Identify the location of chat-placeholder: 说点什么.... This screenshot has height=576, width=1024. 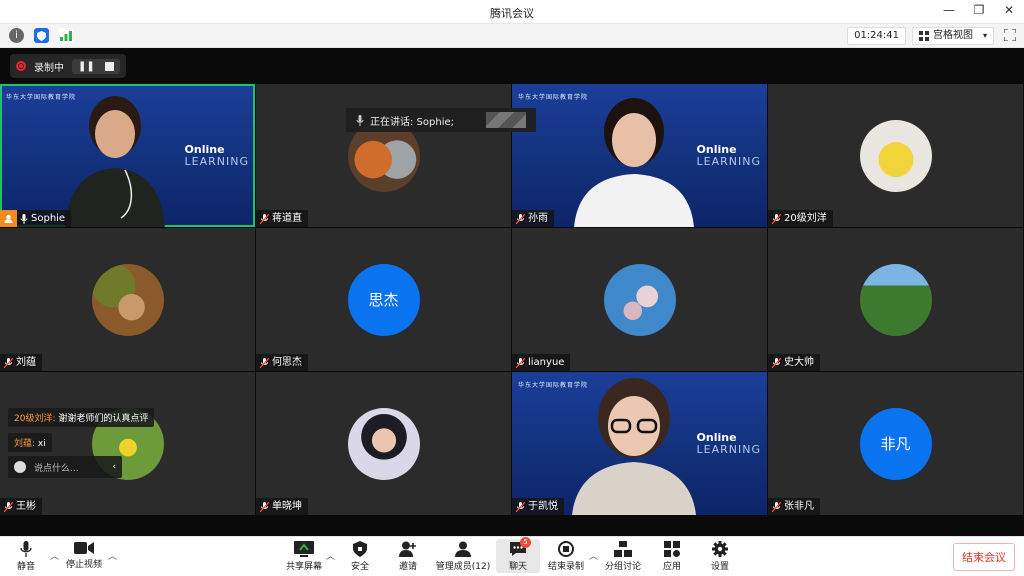
(56, 468).